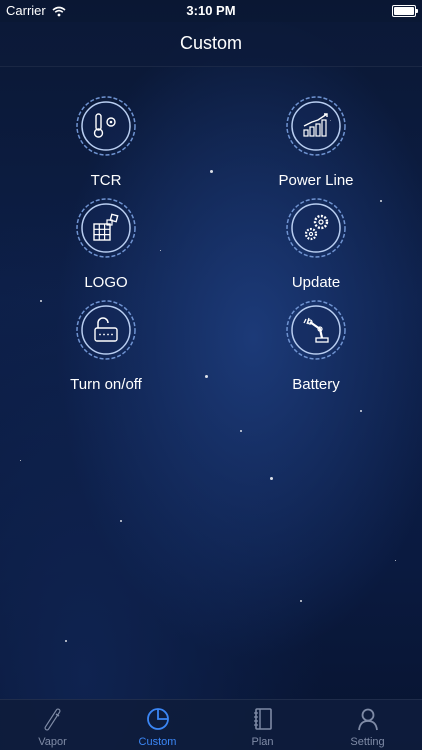  I want to click on unlock-icon, so click(106, 330).